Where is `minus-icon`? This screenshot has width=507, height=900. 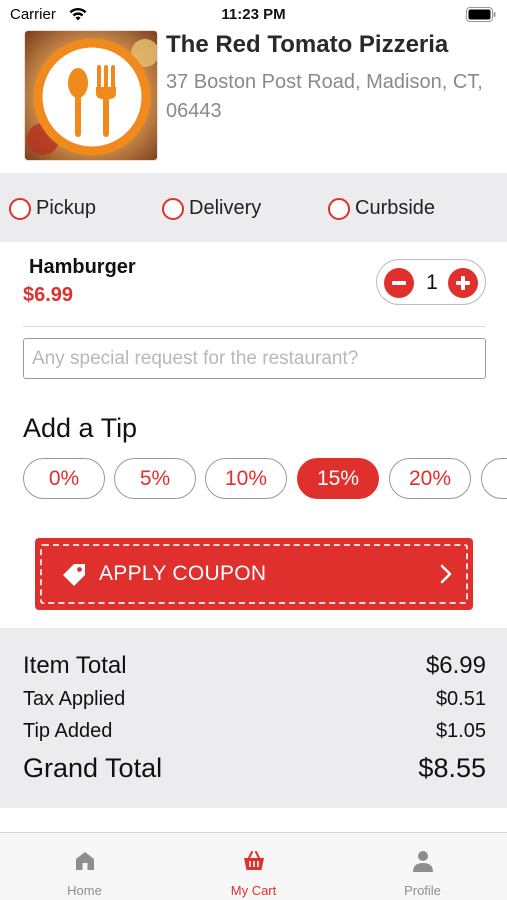
minus-icon is located at coordinates (399, 283).